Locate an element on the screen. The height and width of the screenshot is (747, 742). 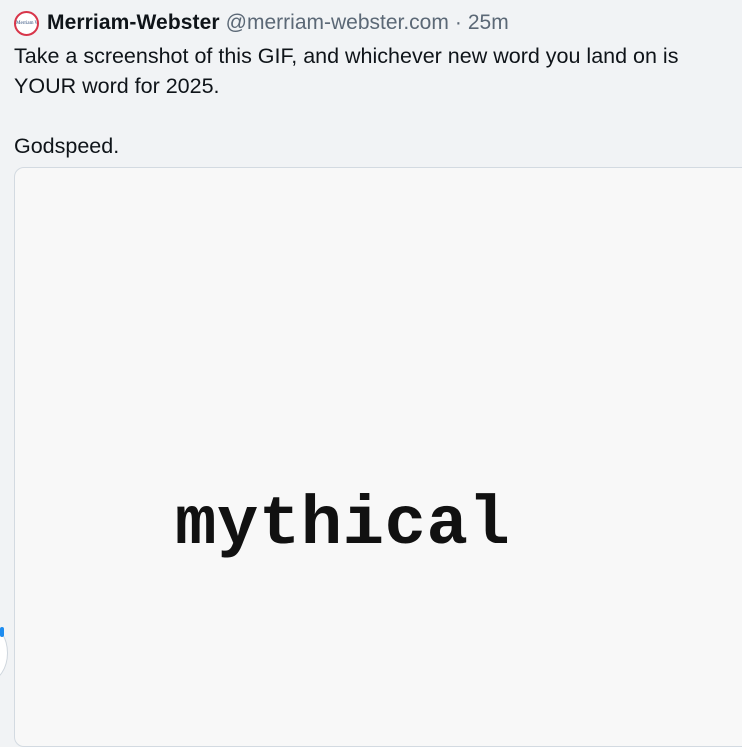
merriam-webster-logo-icon: Merriam Webster is located at coordinates (27, 23).